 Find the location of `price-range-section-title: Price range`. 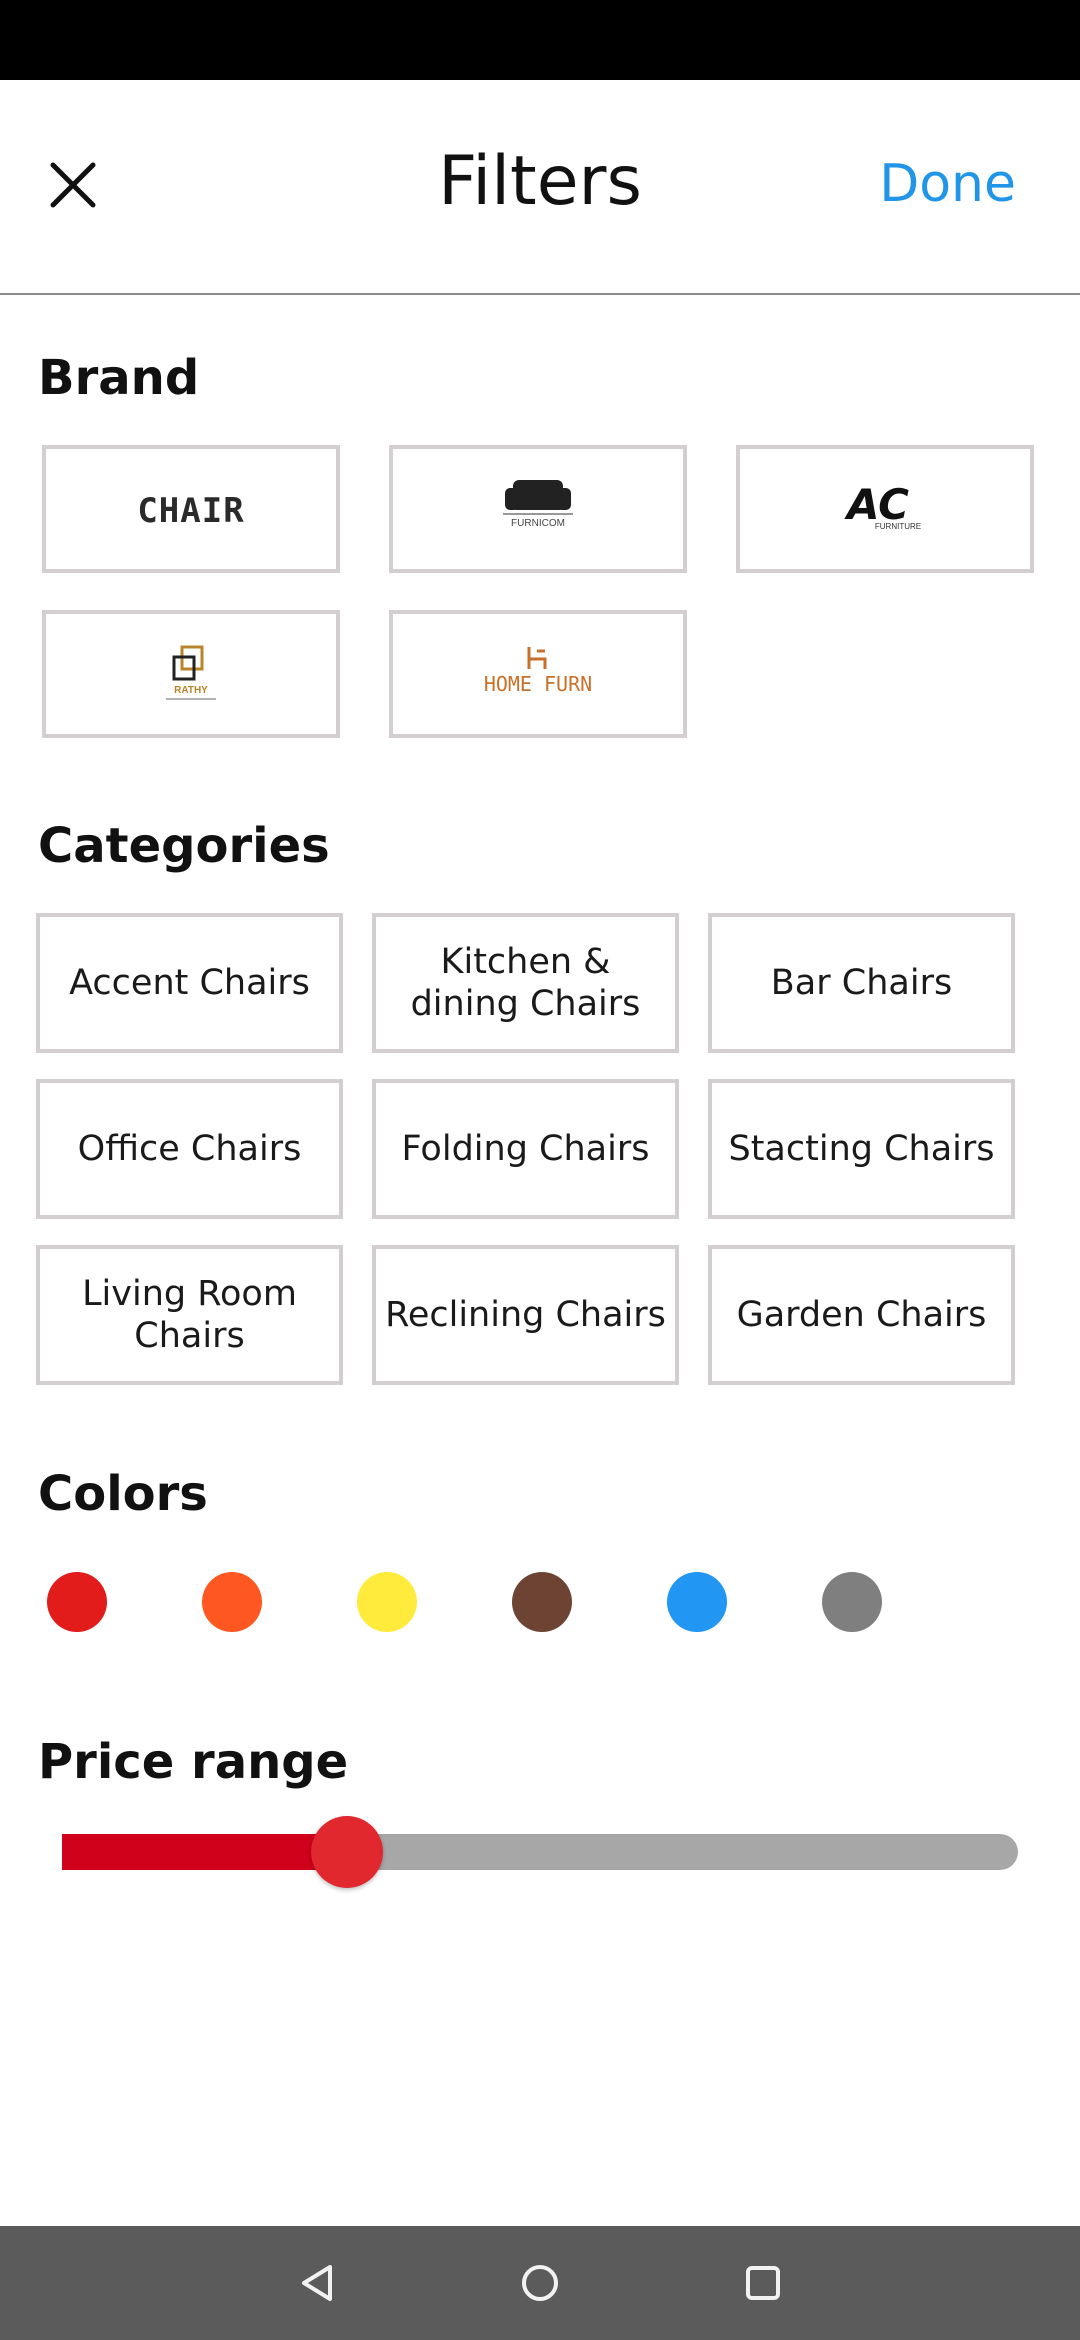

price-range-section-title: Price range is located at coordinates (193, 1762).